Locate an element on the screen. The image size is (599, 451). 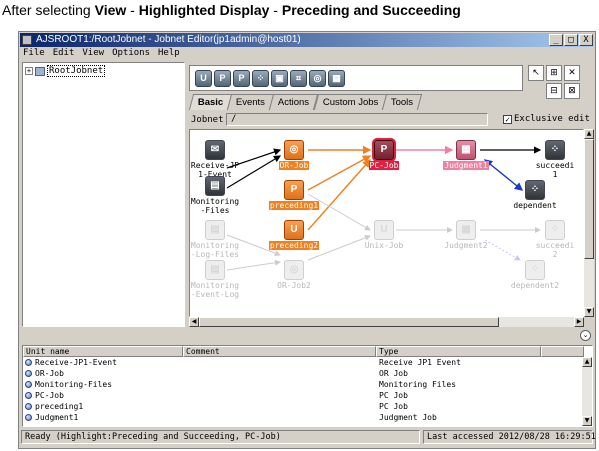
collapse-icon: ⌄ is located at coordinates (585, 335).